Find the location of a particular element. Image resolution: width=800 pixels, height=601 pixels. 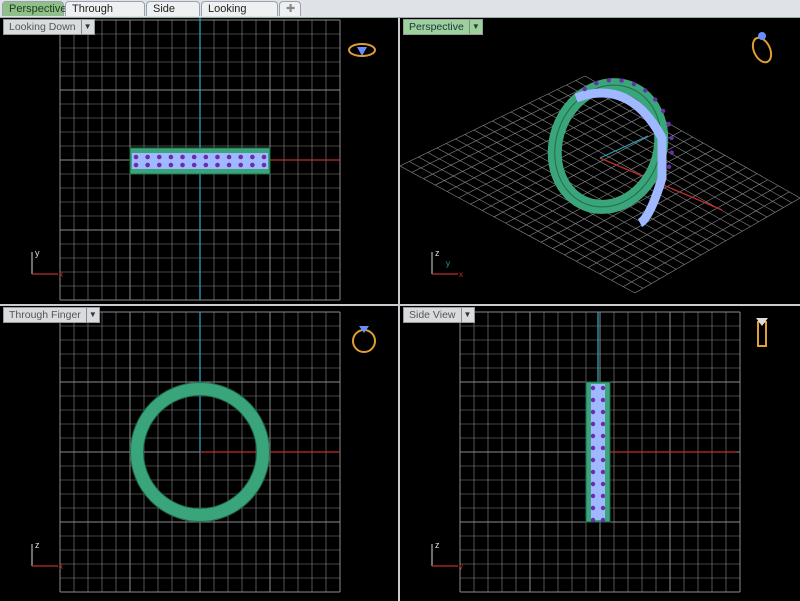

viewport-label: Through Finger ▼ is located at coordinates (51, 315).